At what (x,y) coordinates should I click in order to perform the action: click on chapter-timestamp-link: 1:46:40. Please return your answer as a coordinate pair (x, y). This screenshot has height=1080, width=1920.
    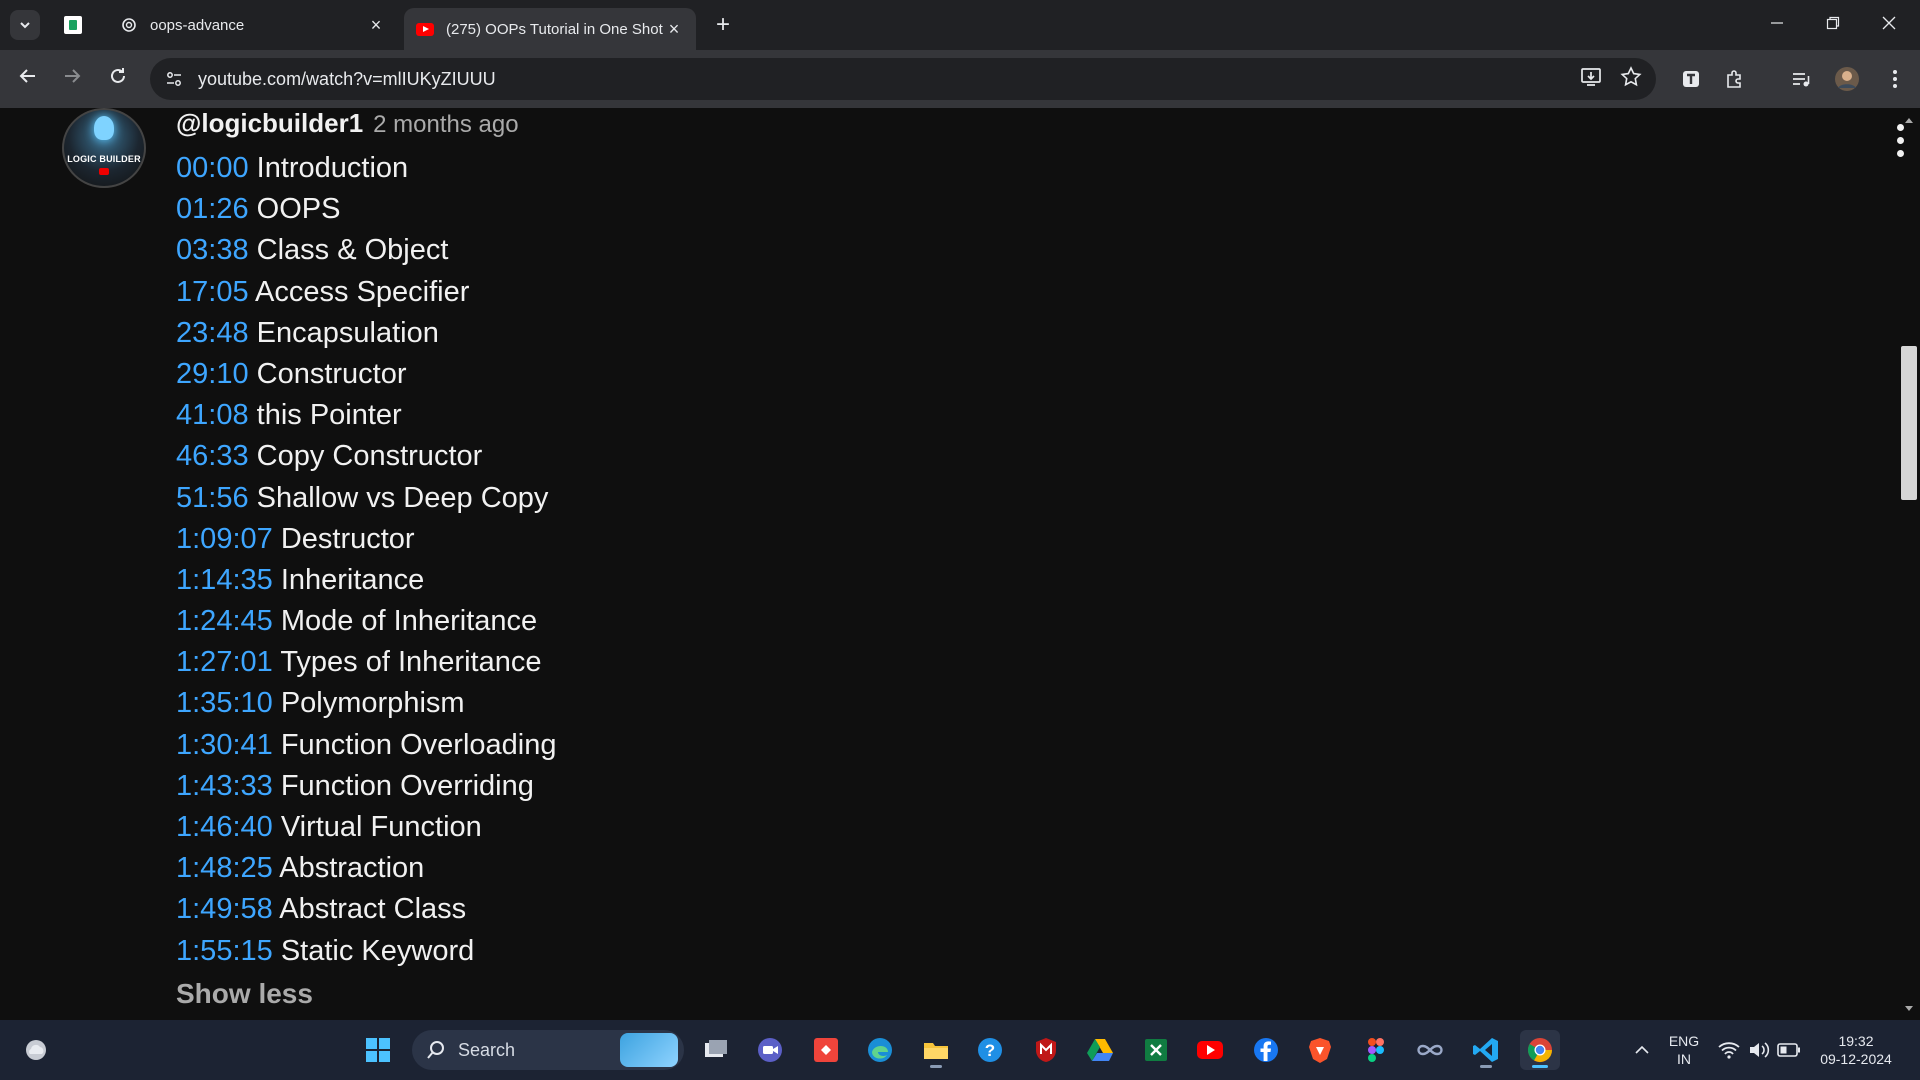
    Looking at the image, I should click on (224, 827).